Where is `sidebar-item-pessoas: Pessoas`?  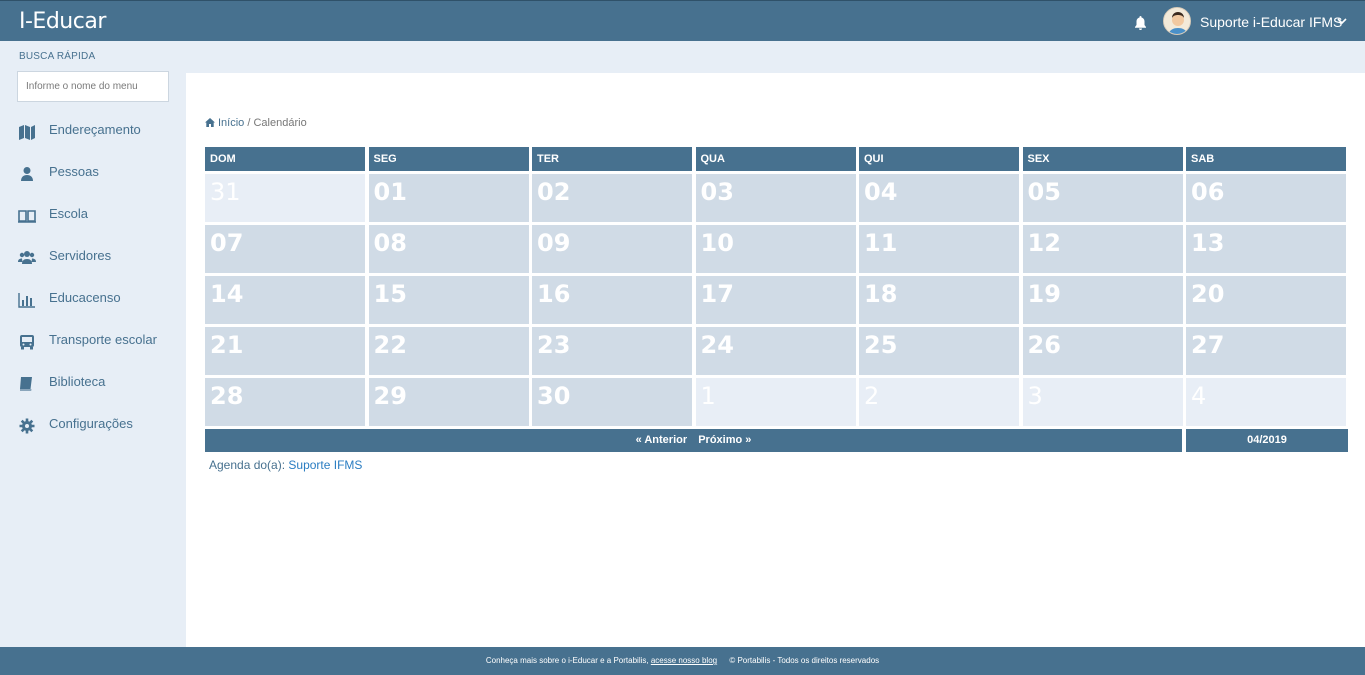 sidebar-item-pessoas: Pessoas is located at coordinates (93, 182).